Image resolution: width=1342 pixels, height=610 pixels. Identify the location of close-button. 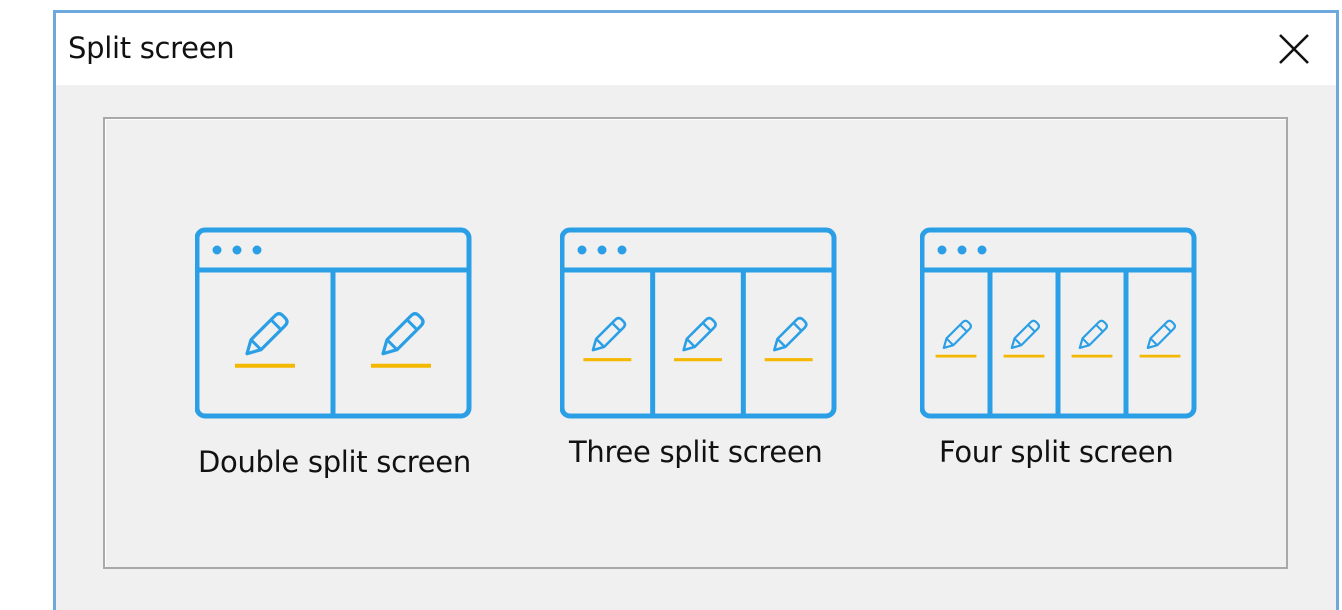
(1294, 49).